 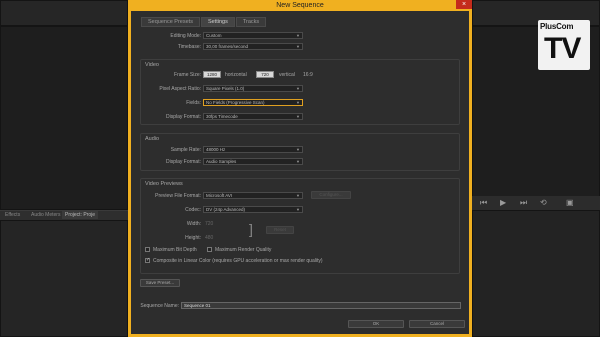 I want to click on ok-button: OK, so click(x=376, y=324).